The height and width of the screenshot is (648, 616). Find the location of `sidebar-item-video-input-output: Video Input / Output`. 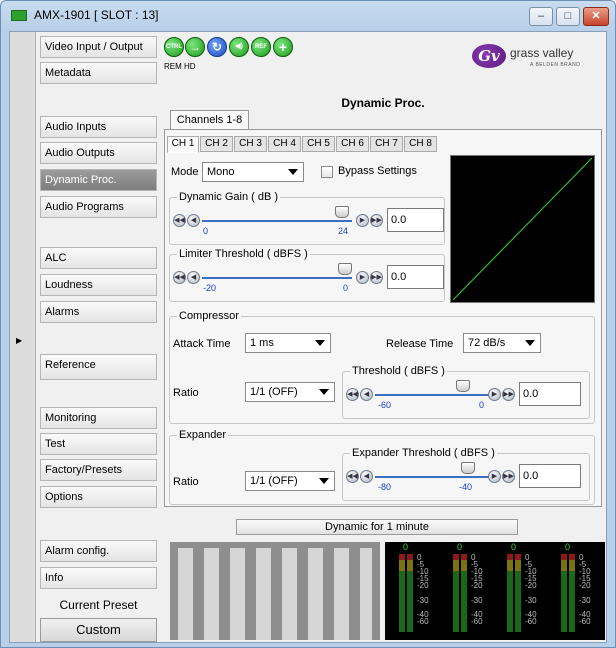

sidebar-item-video-input-output: Video Input / Output is located at coordinates (98, 47).